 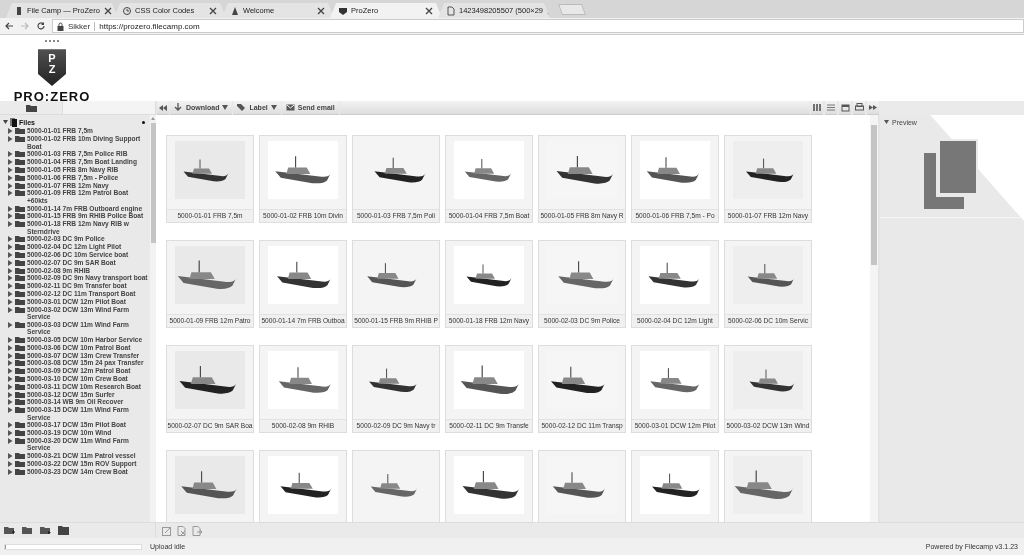 I want to click on grid-view-icon, so click(x=817, y=107).